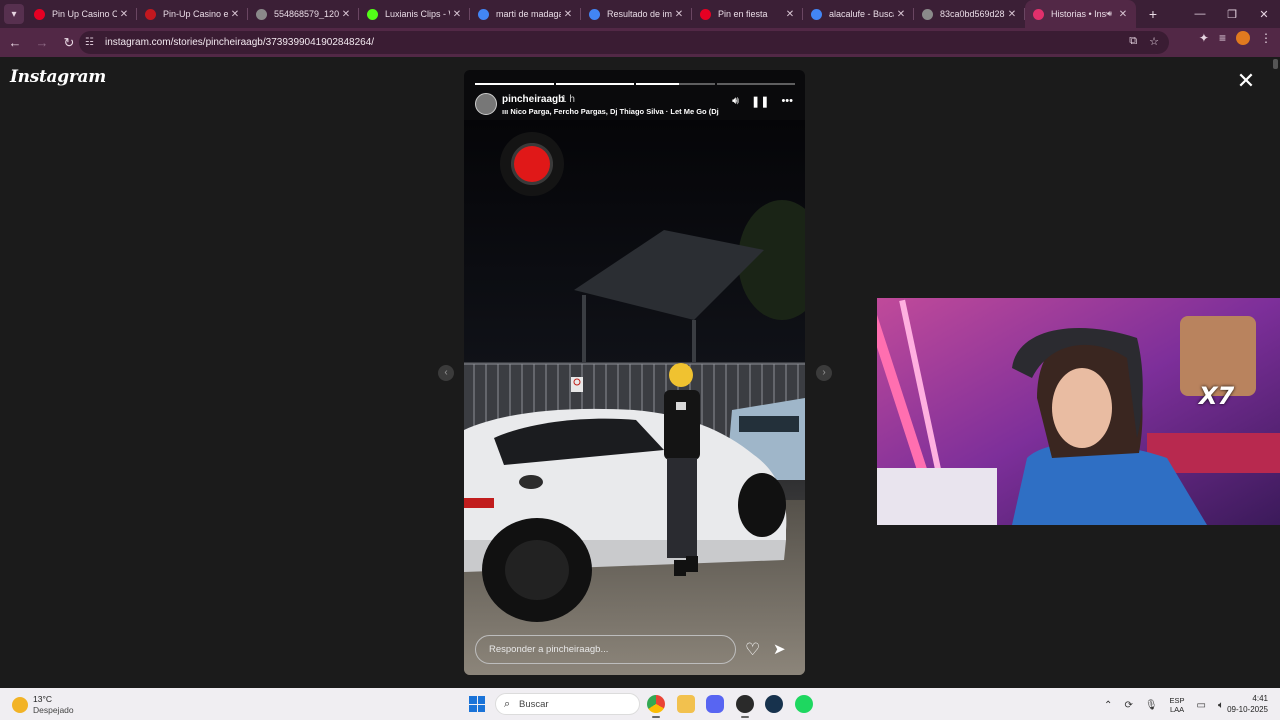 This screenshot has width=1280, height=720. Describe the element at coordinates (752, 650) in the screenshot. I see `like-heart-icon: ♡` at that location.